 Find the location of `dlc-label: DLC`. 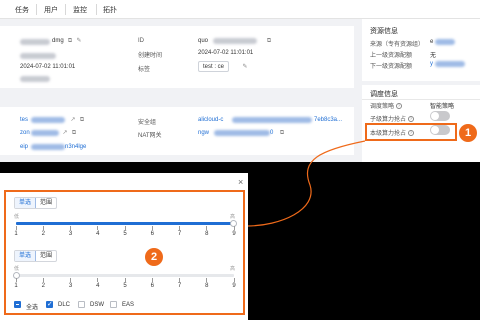

dlc-label: DLC is located at coordinates (64, 305).